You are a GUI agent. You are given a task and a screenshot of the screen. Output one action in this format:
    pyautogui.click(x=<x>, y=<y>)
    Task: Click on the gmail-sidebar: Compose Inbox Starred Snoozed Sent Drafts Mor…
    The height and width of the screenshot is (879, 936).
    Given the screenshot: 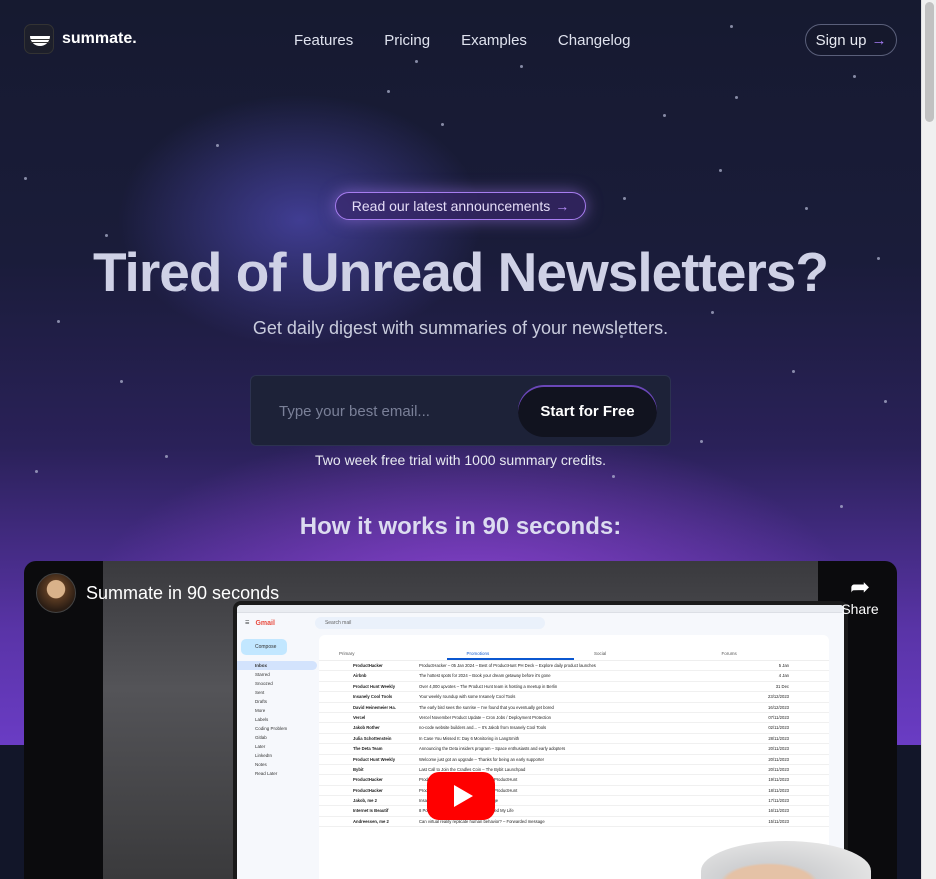 What is the action you would take?
    pyautogui.click(x=277, y=757)
    